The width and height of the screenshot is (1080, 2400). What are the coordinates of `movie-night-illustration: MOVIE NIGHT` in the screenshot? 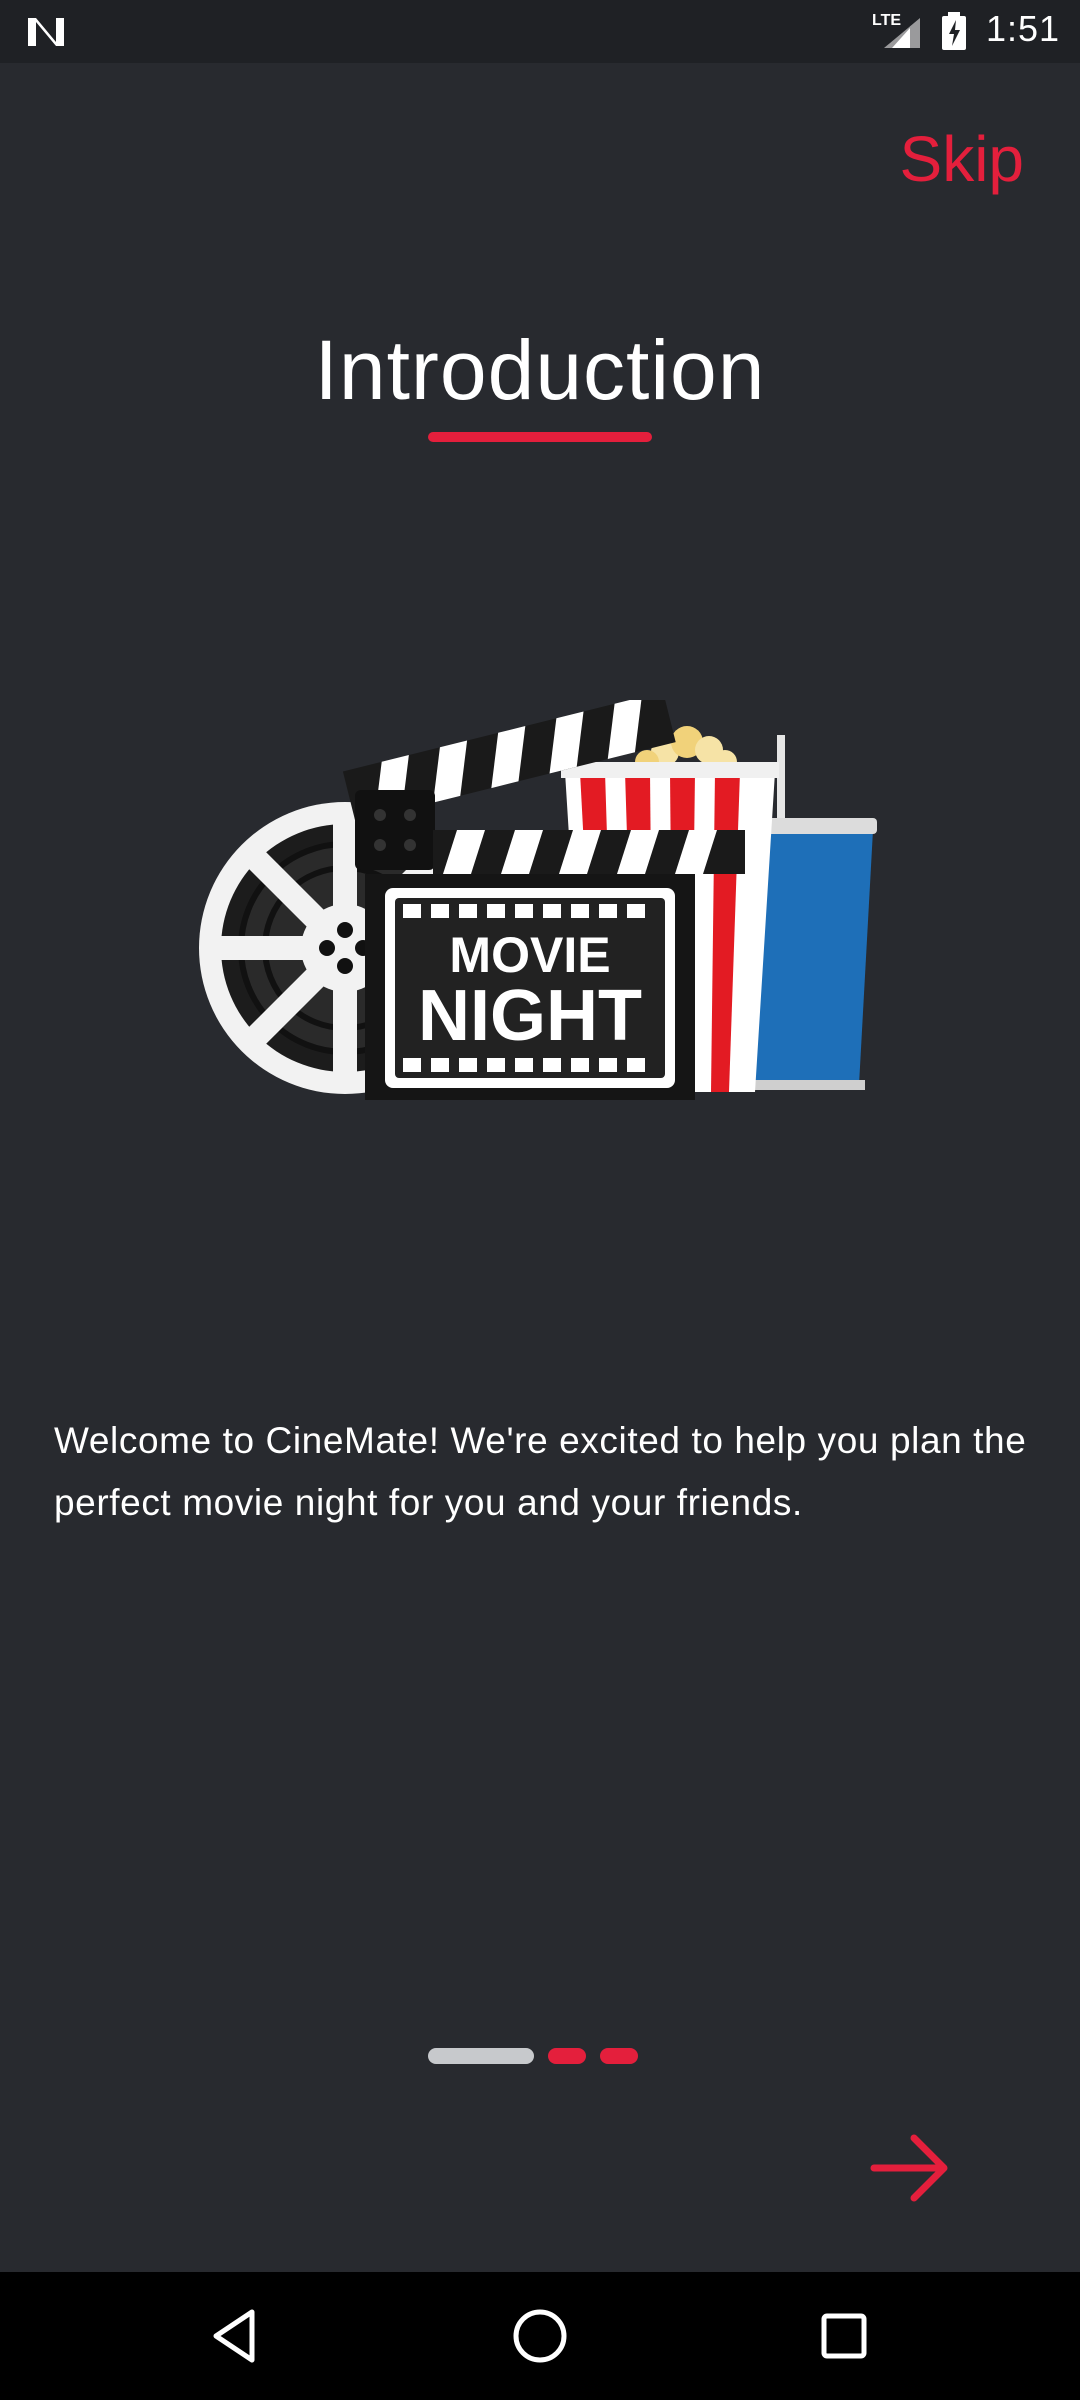 It's located at (538, 900).